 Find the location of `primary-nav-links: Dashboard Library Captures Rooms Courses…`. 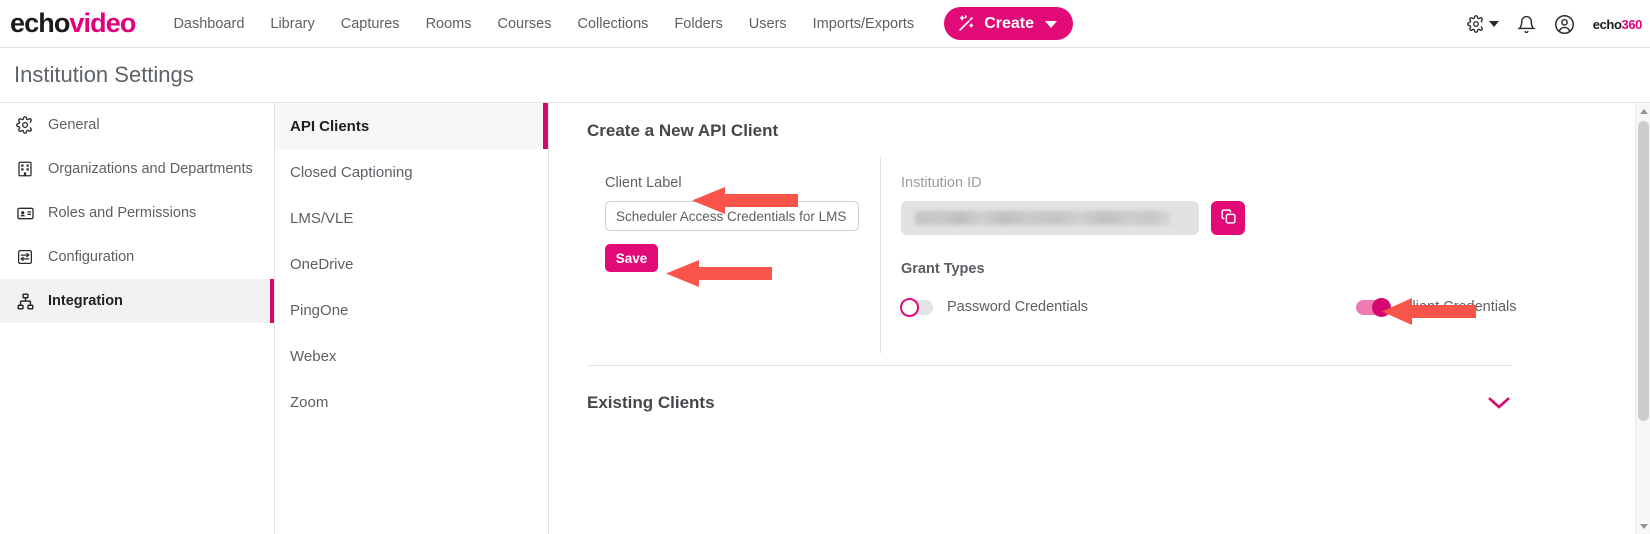

primary-nav-links: Dashboard Library Captures Rooms Courses… is located at coordinates (543, 24).